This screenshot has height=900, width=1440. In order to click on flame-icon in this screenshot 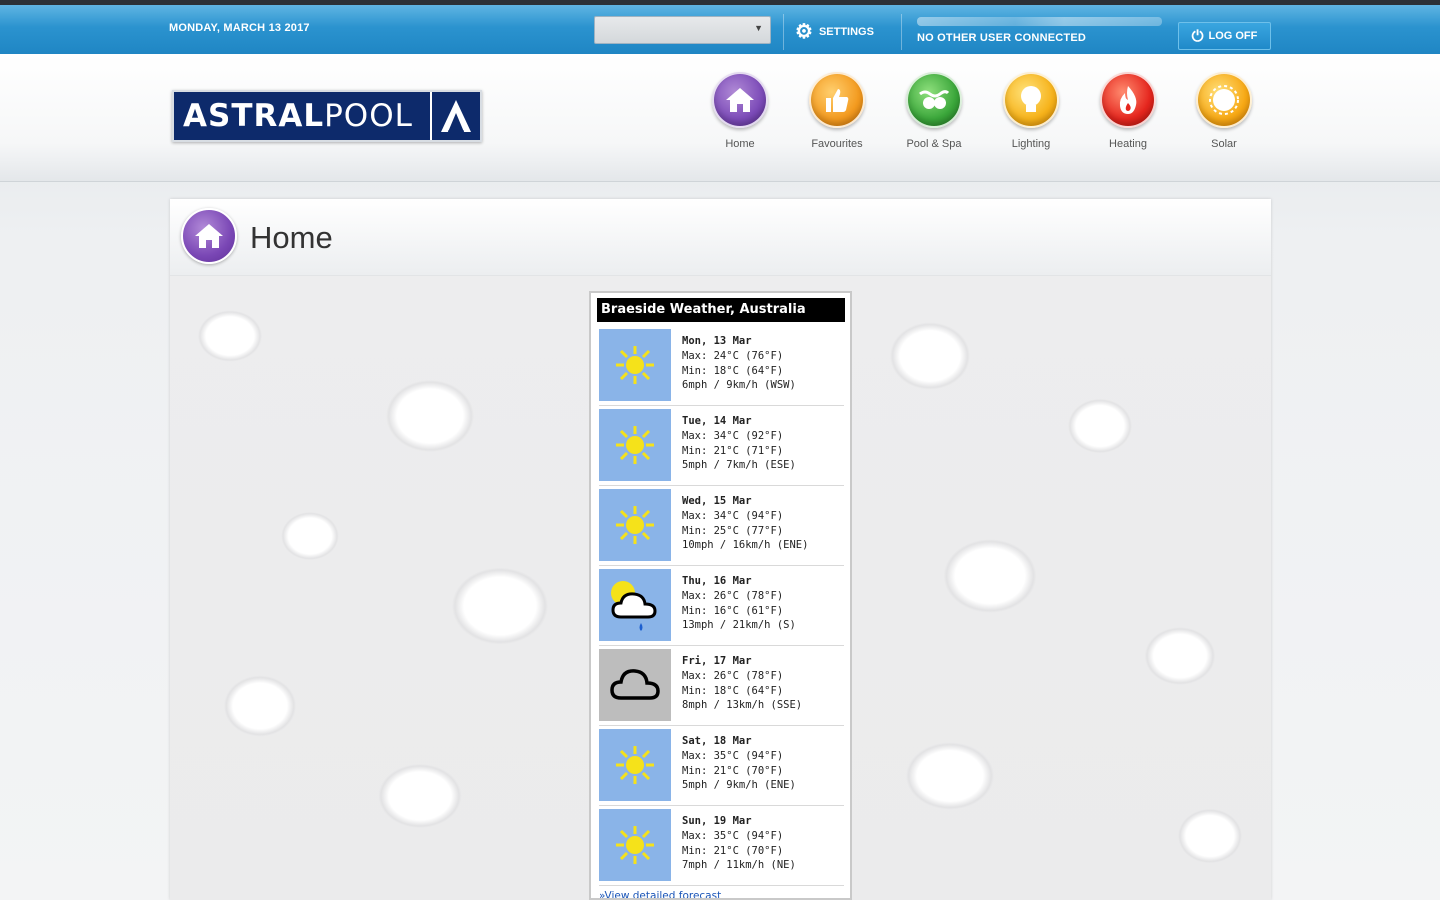, I will do `click(1128, 100)`.